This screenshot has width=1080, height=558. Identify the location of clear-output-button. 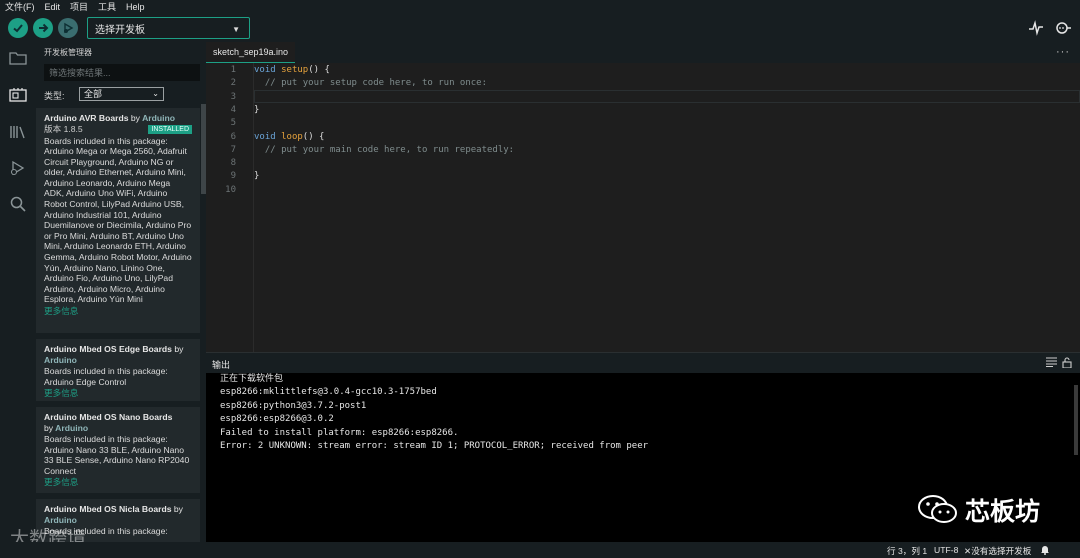
(1051, 363).